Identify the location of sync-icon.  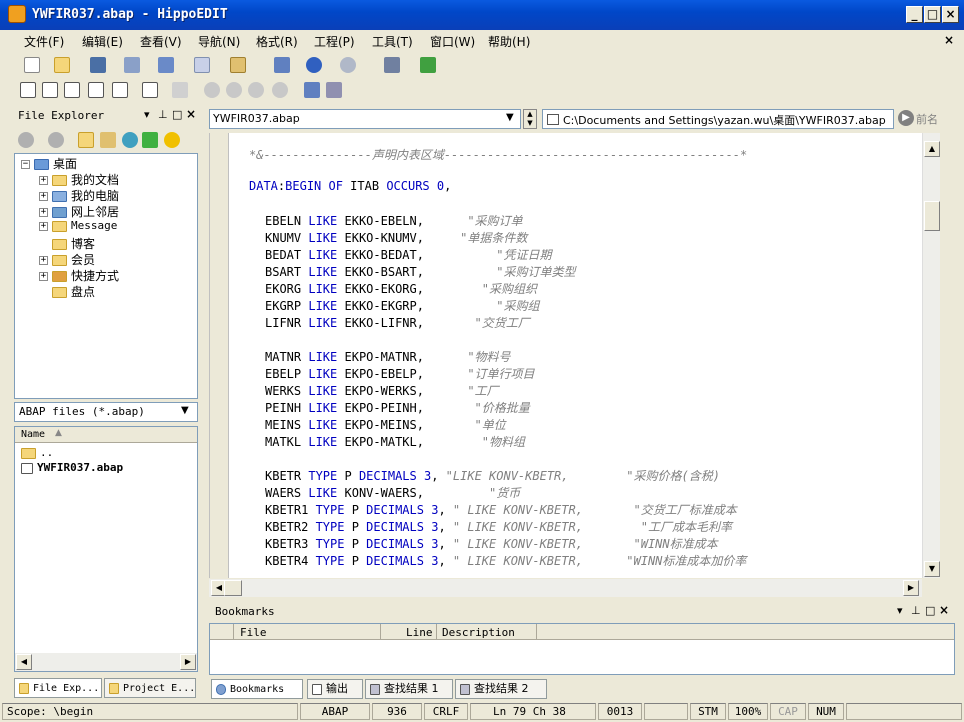
(150, 140).